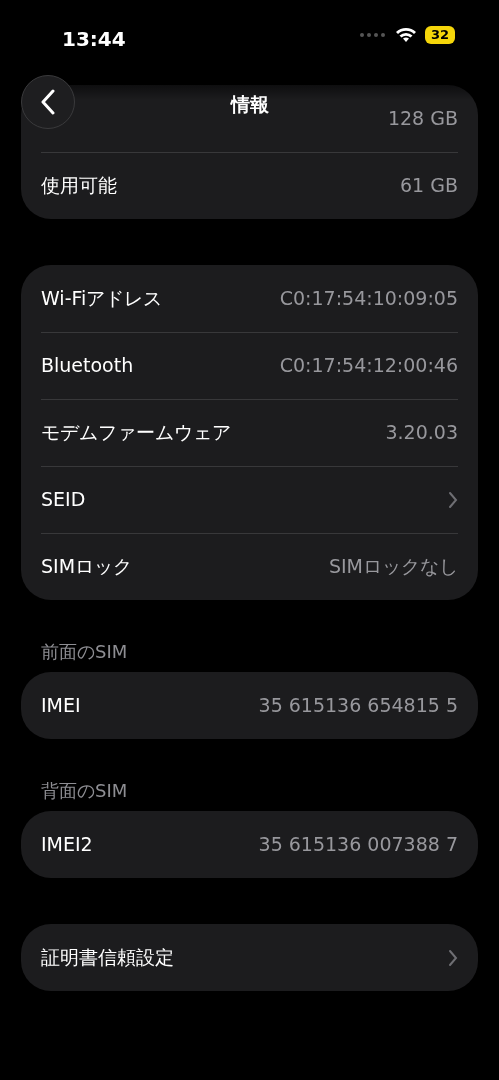  I want to click on row-value: 128 GB, so click(422, 119).